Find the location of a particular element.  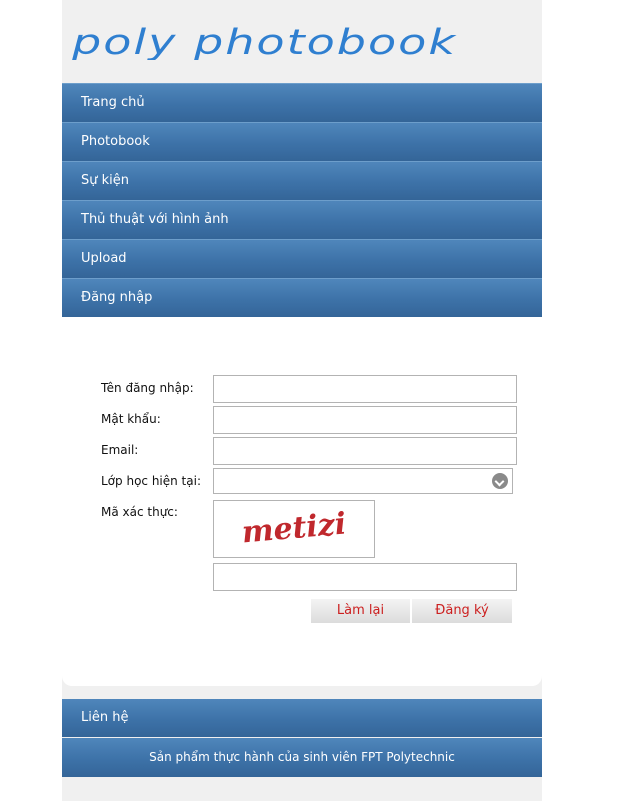

captcha-text: metizi is located at coordinates (293, 529).